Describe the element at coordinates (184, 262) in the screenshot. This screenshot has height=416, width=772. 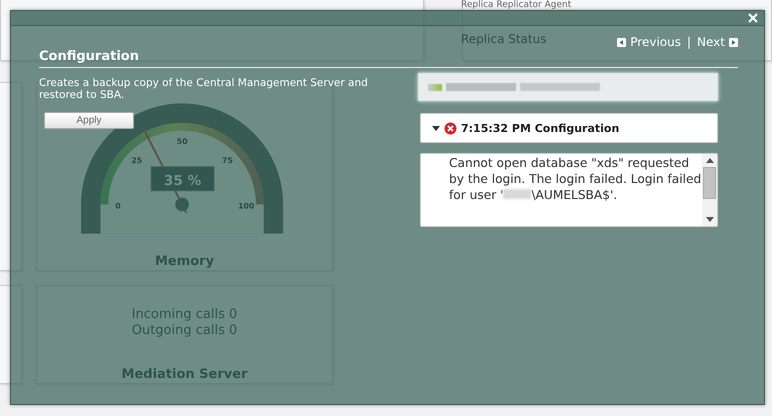
I see `card-title: Memory` at that location.